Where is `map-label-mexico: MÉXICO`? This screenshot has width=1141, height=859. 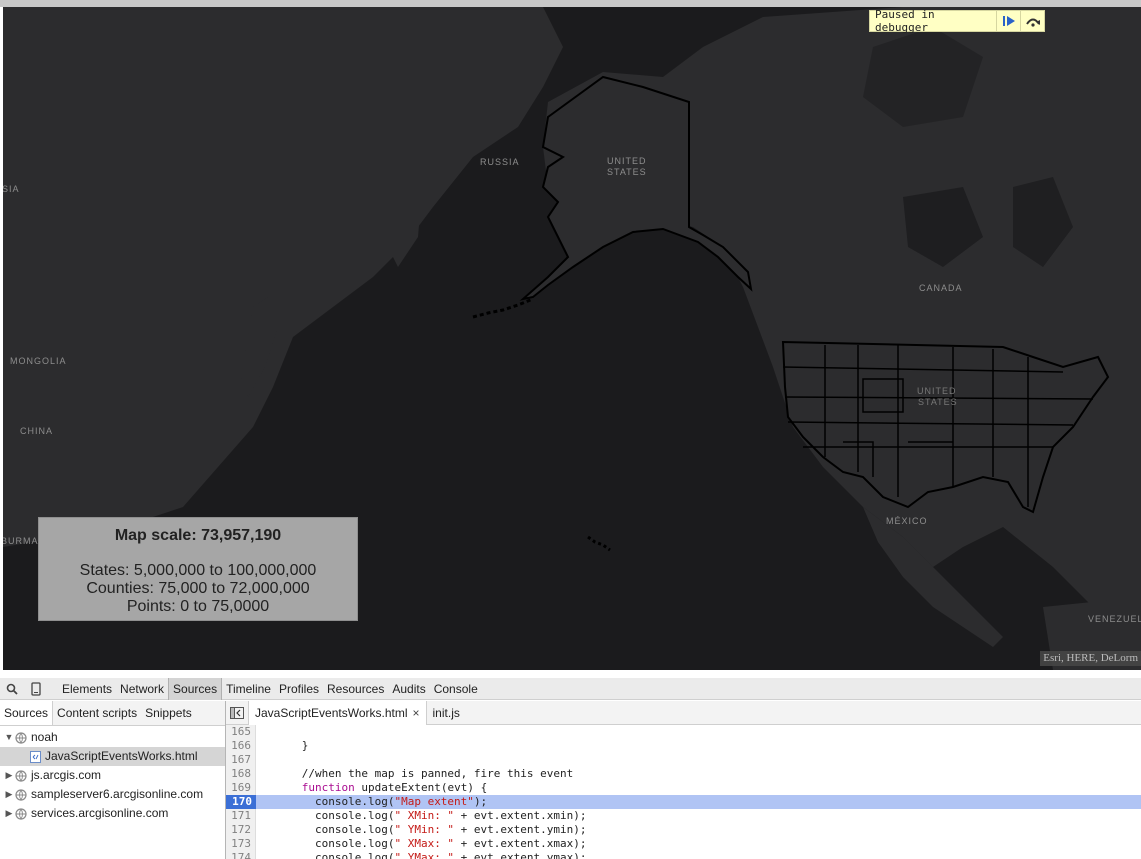 map-label-mexico: MÉXICO is located at coordinates (907, 521).